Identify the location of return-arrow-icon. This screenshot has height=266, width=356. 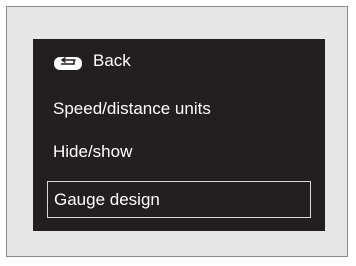
(68, 62).